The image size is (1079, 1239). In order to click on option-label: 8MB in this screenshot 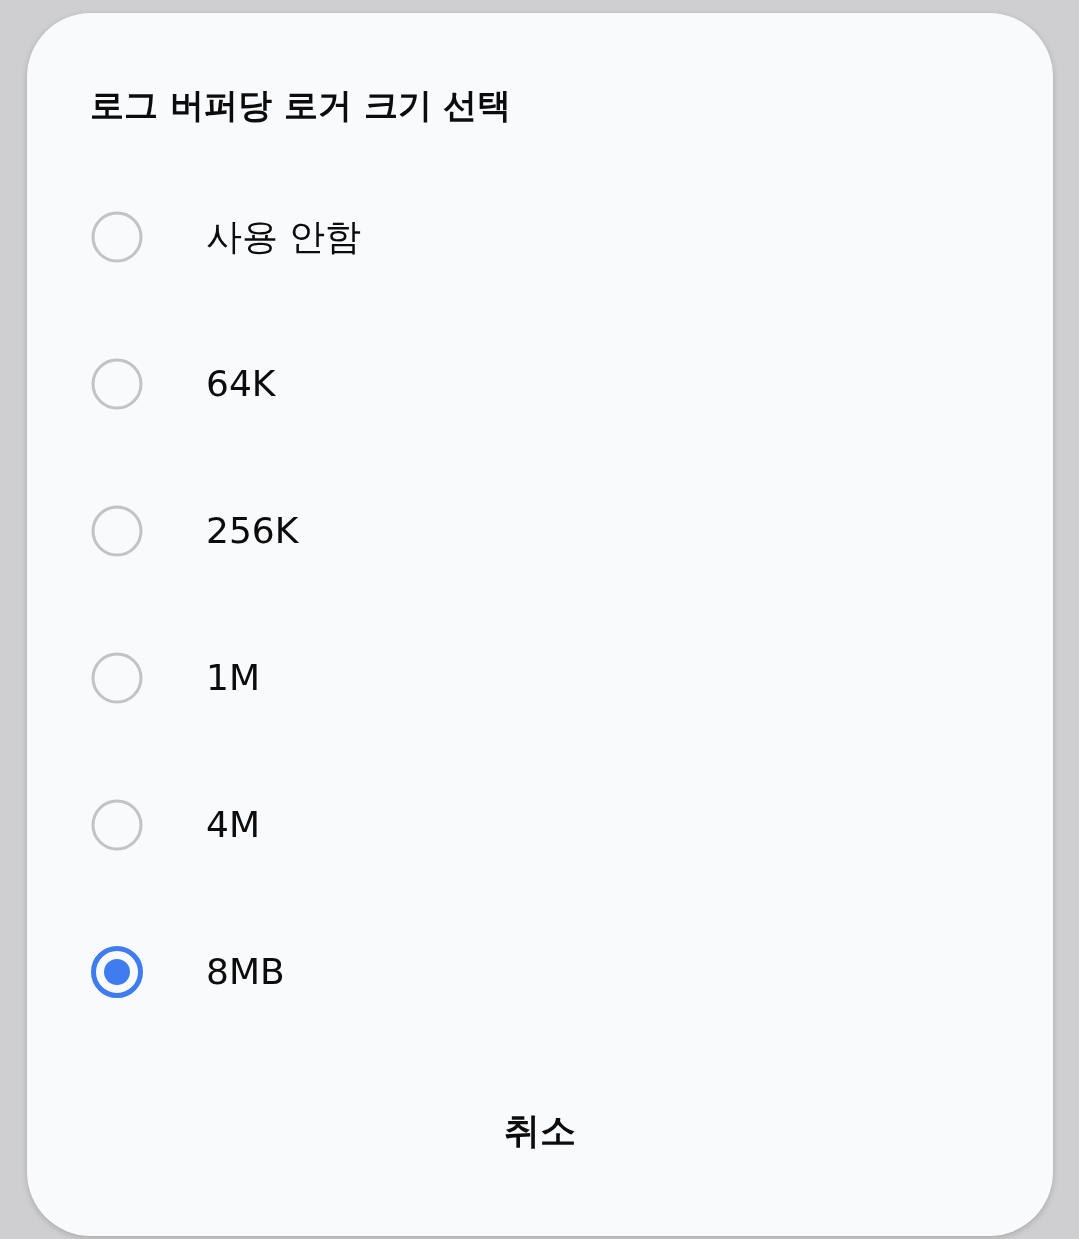, I will do `click(245, 971)`.